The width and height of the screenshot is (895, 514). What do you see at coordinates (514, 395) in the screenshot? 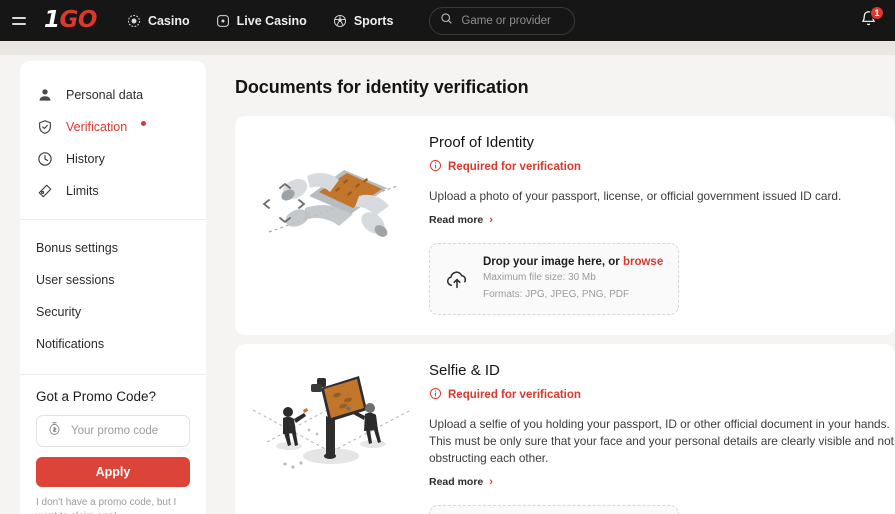
I see `required-label-selfie-and-id: Required for verification` at bounding box center [514, 395].